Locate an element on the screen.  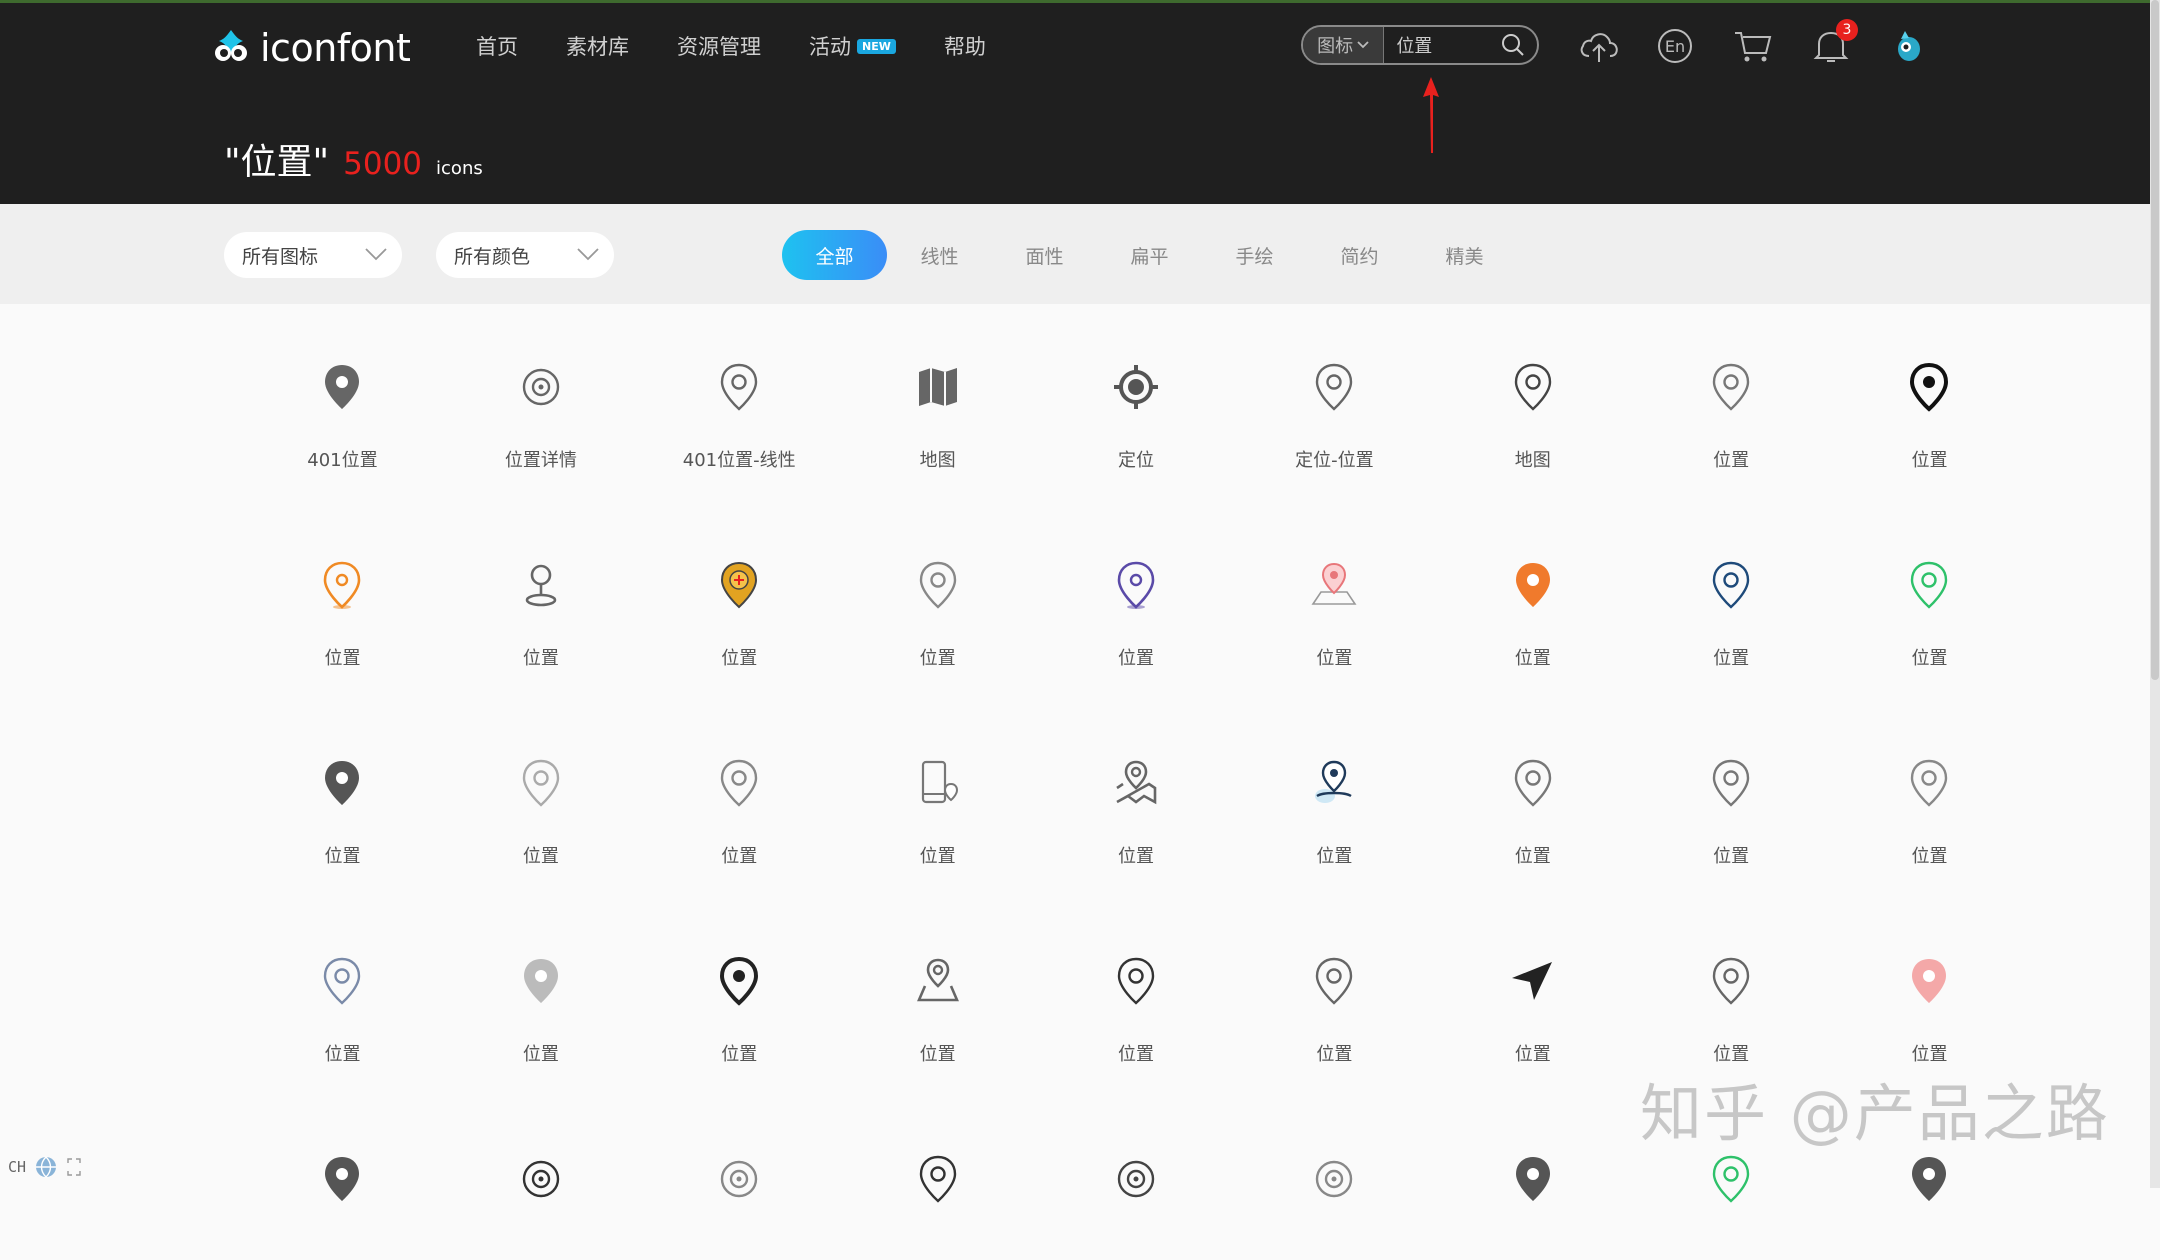
nav-activities: 活动 NEW is located at coordinates (852, 46).